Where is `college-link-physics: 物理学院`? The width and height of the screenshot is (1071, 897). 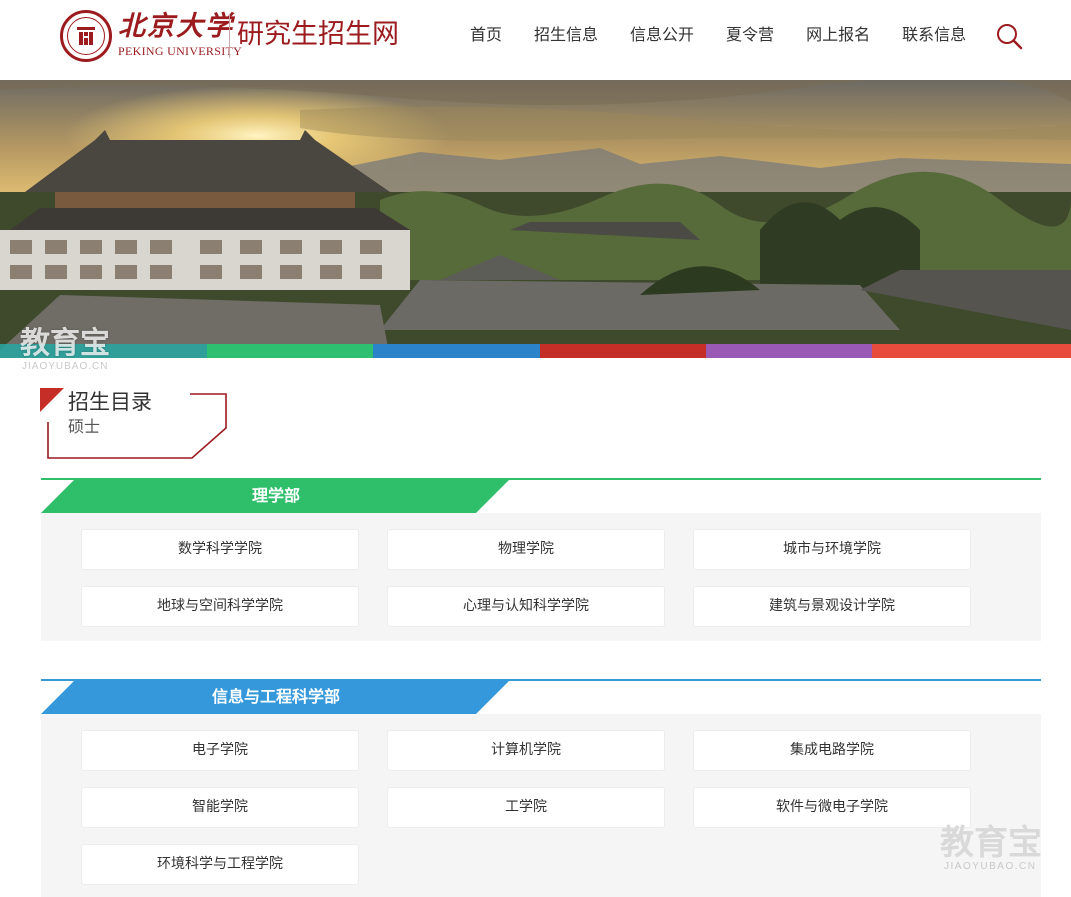 college-link-physics: 物理学院 is located at coordinates (526, 549).